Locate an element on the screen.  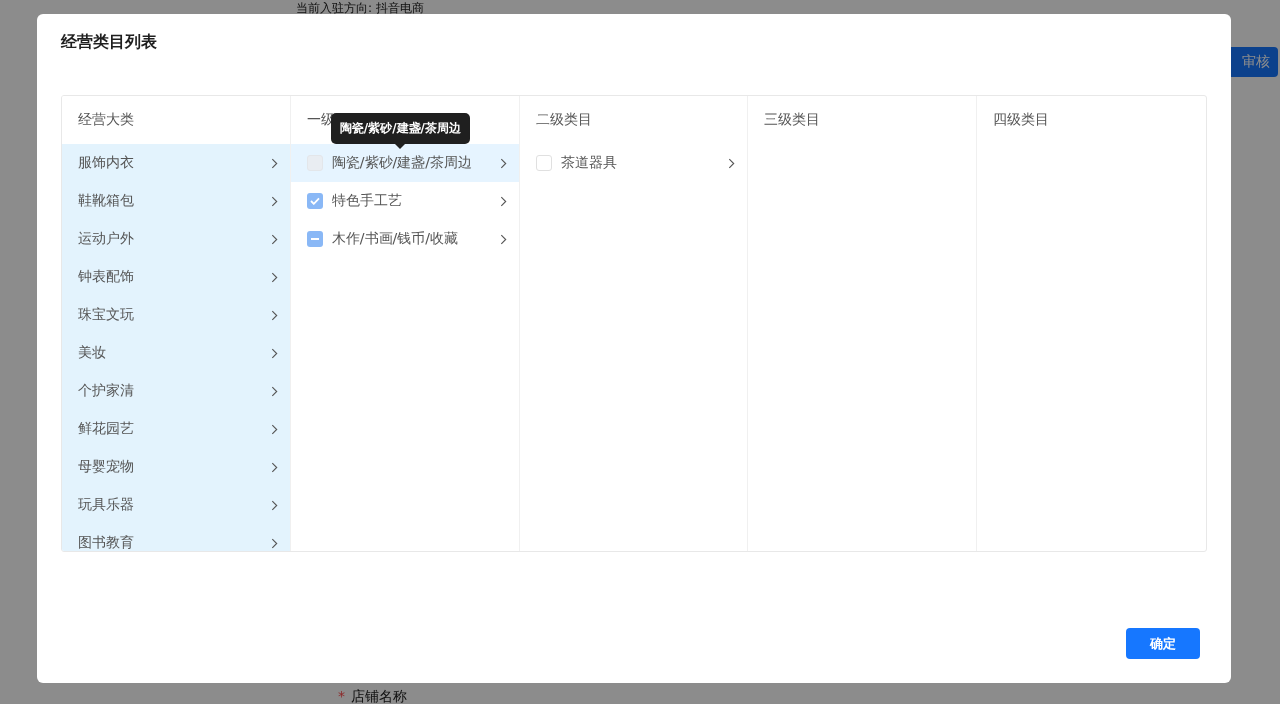
confirm-button: 确定 is located at coordinates (1163, 643).